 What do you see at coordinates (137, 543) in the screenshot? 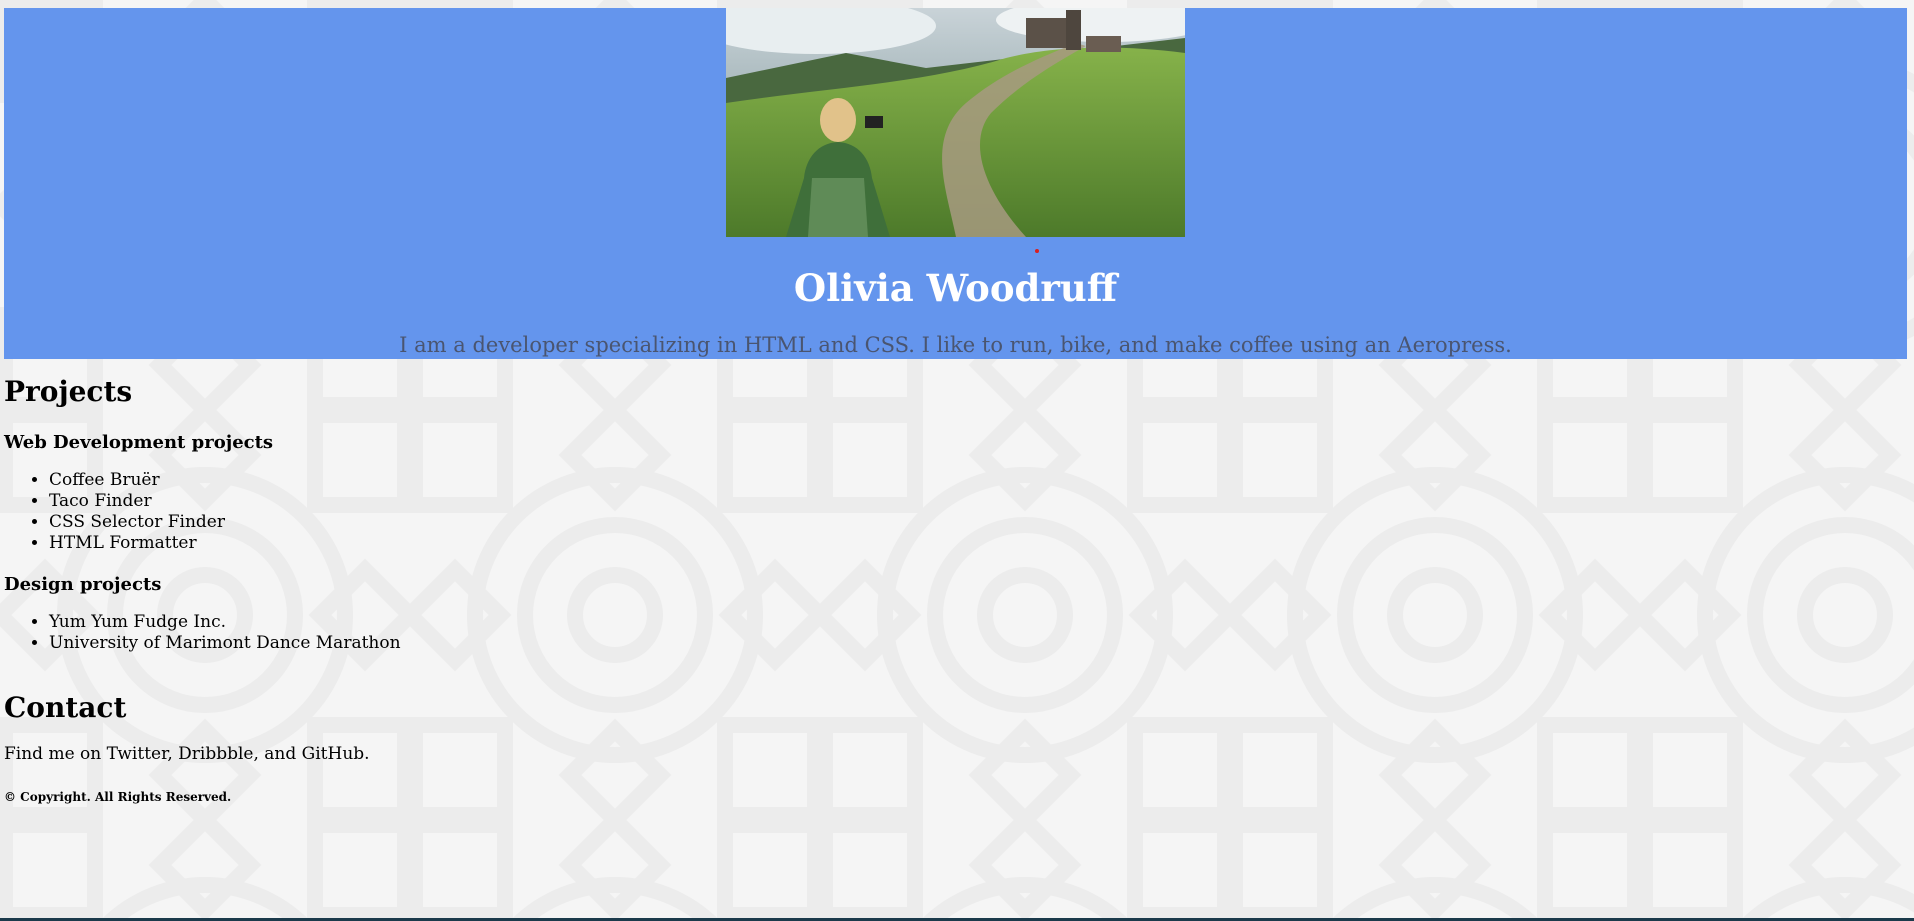
I see `list-item: HTML Formatter` at bounding box center [137, 543].